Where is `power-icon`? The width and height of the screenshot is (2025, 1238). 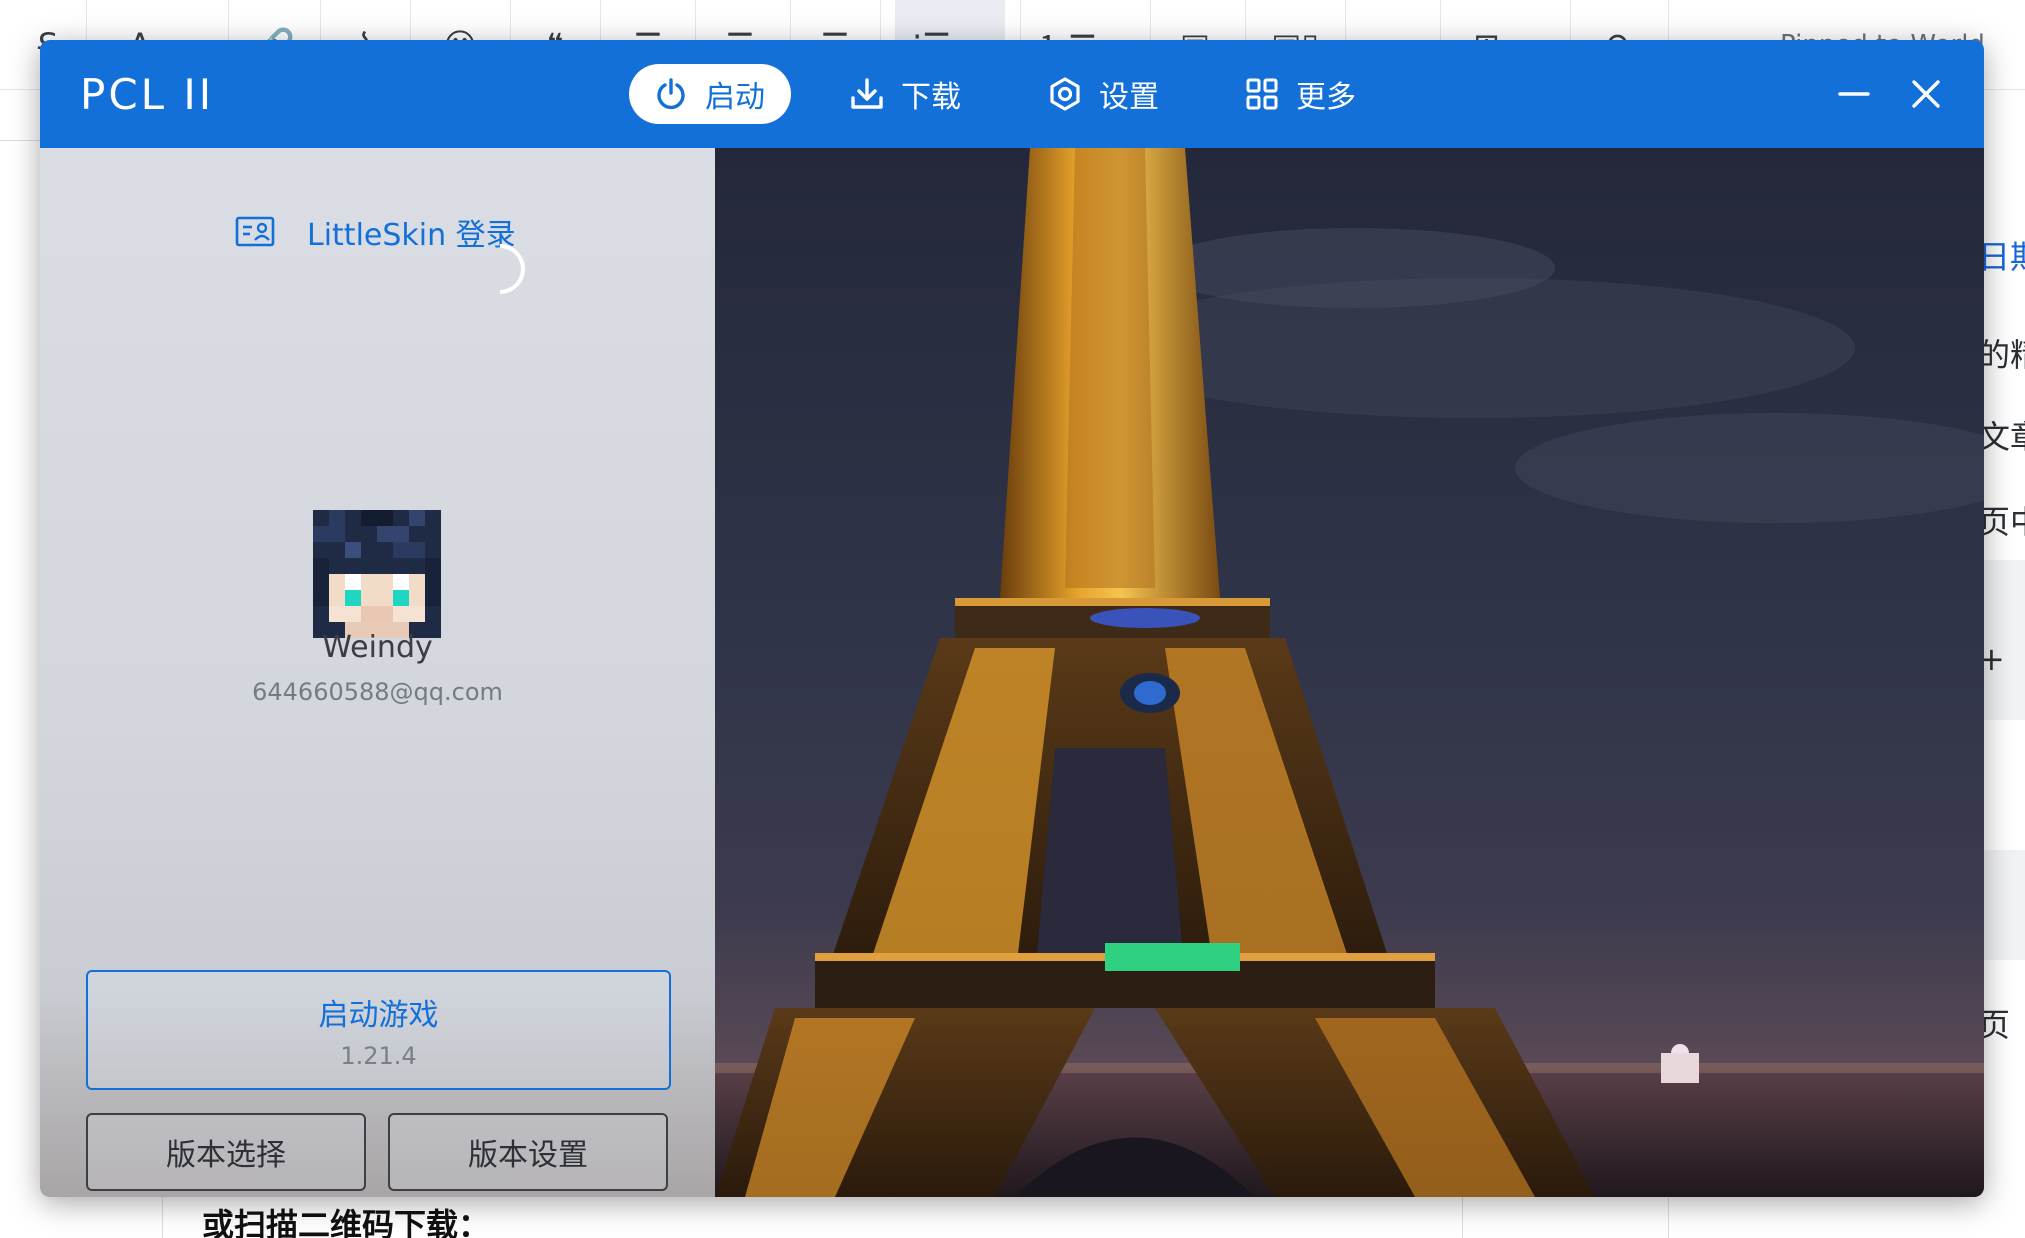 power-icon is located at coordinates (671, 94).